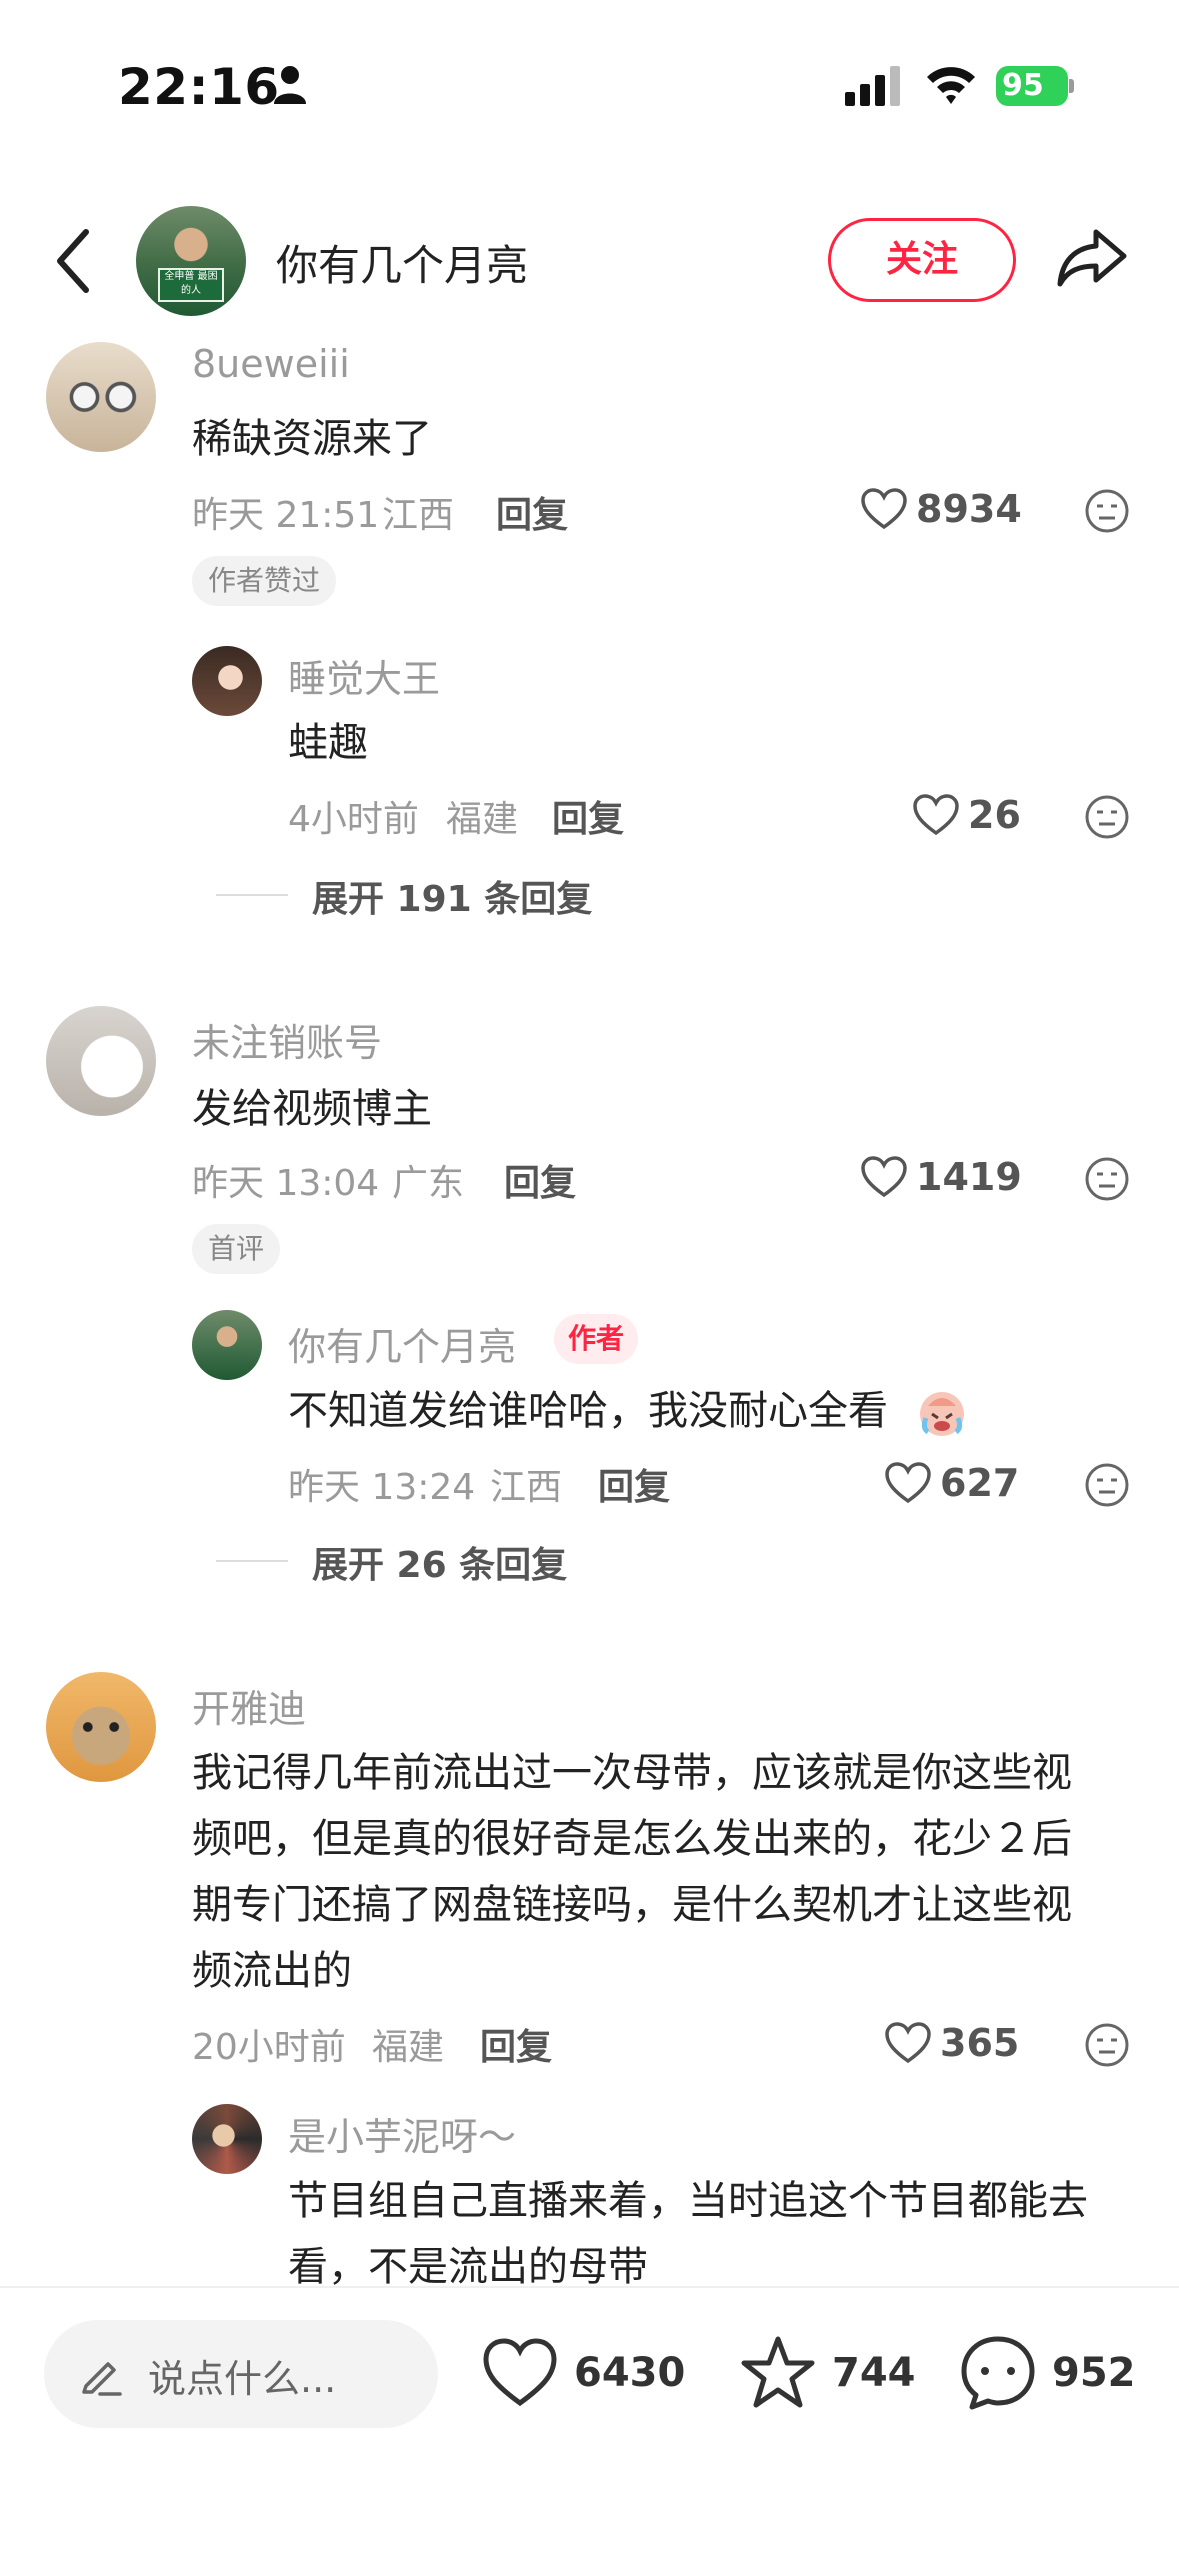 The width and height of the screenshot is (1179, 2556). What do you see at coordinates (951, 85) in the screenshot?
I see `wifi-icon` at bounding box center [951, 85].